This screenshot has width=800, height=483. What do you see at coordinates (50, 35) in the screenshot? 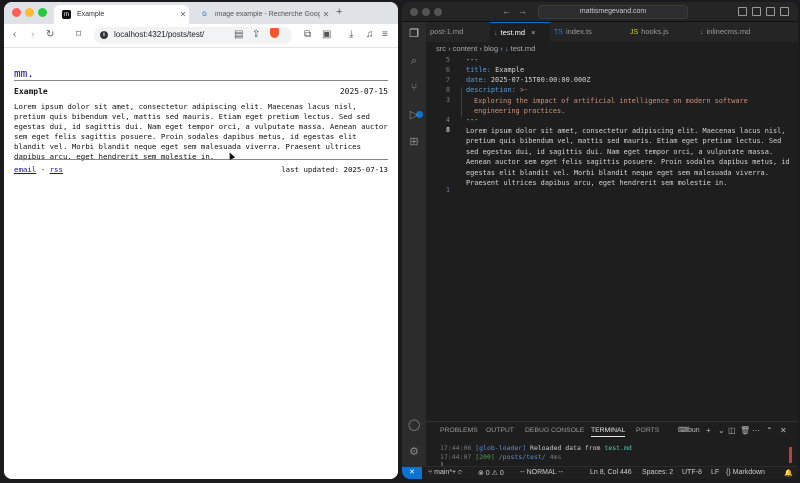
I see `reload-icon: ↻` at bounding box center [50, 35].